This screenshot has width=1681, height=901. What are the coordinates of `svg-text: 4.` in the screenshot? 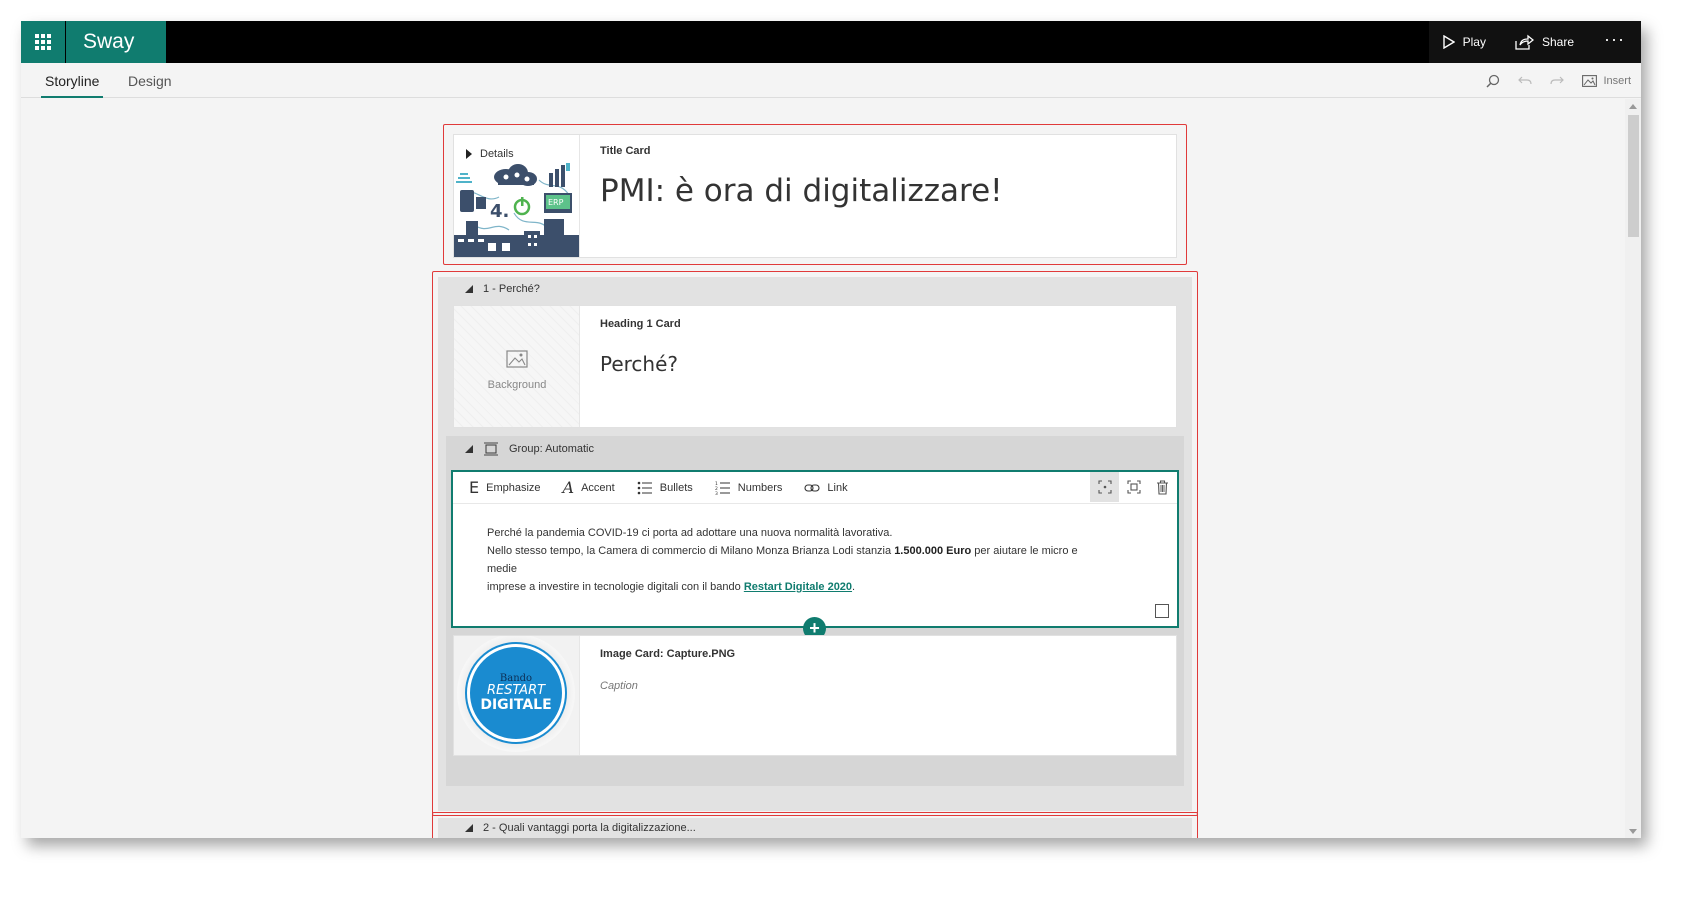 It's located at (499, 211).